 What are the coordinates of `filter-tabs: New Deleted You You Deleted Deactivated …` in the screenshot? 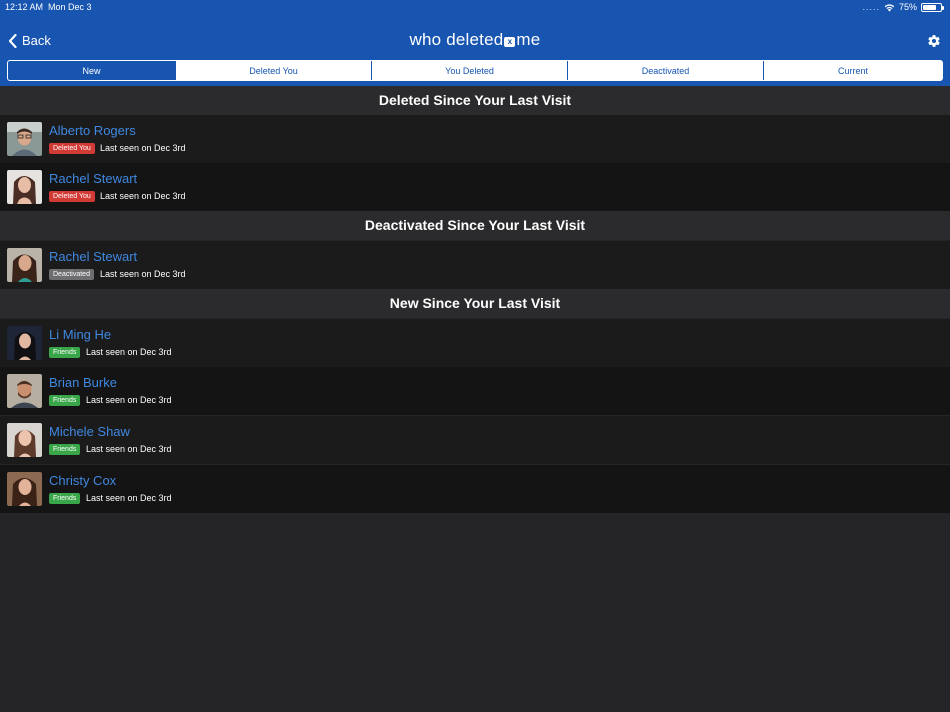 It's located at (475, 70).